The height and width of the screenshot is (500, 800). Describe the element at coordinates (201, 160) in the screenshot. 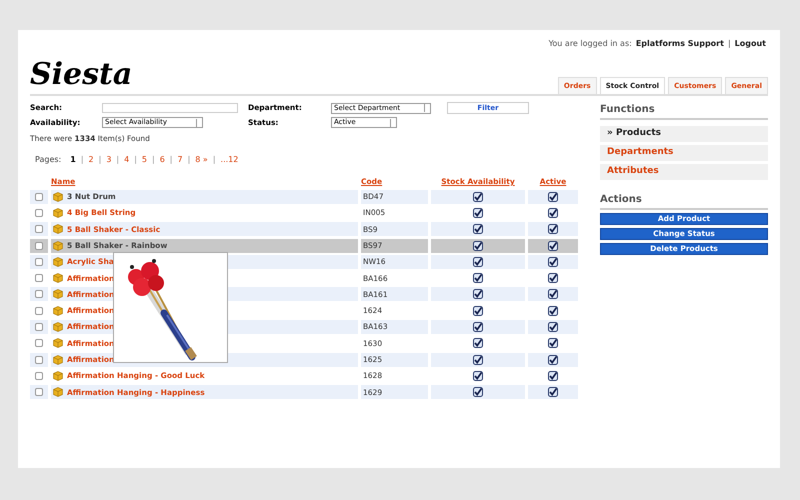

I see `page-link: 8 »` at that location.